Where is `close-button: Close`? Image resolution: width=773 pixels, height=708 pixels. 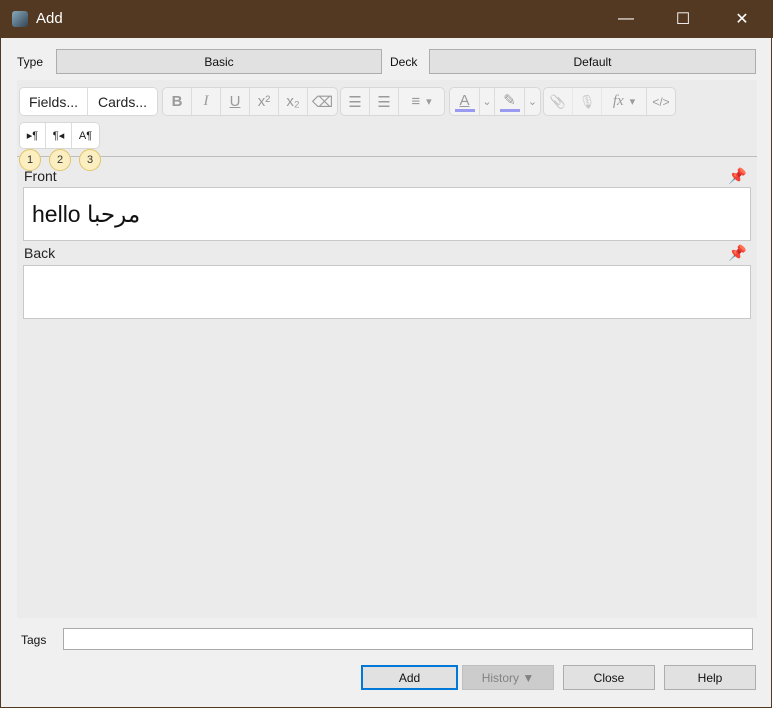
close-button: Close is located at coordinates (609, 677).